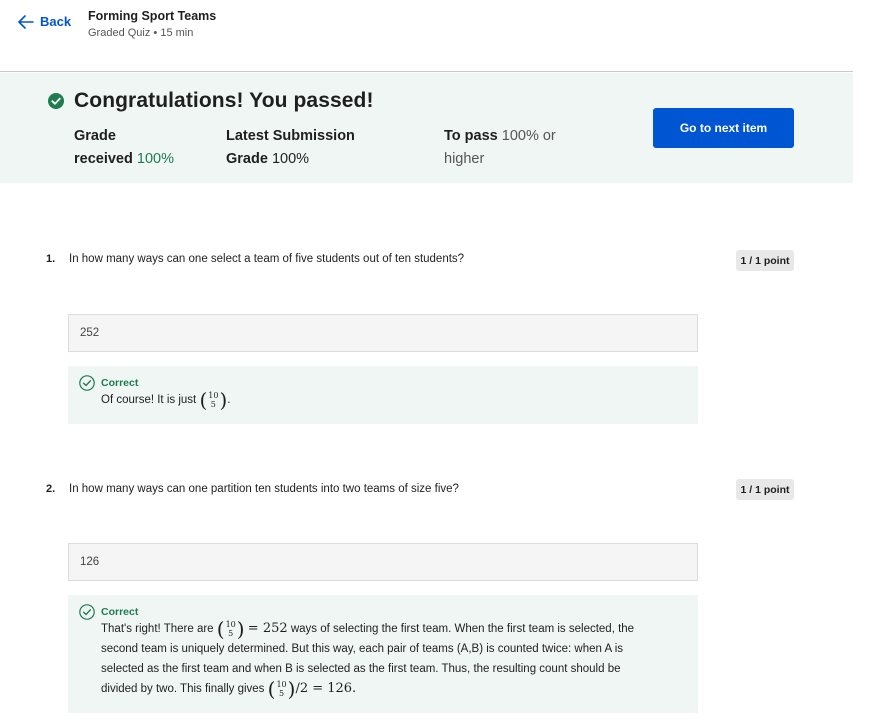 This screenshot has height=723, width=883. I want to click on feedback-line4-math: /2 = 126., so click(326, 689).